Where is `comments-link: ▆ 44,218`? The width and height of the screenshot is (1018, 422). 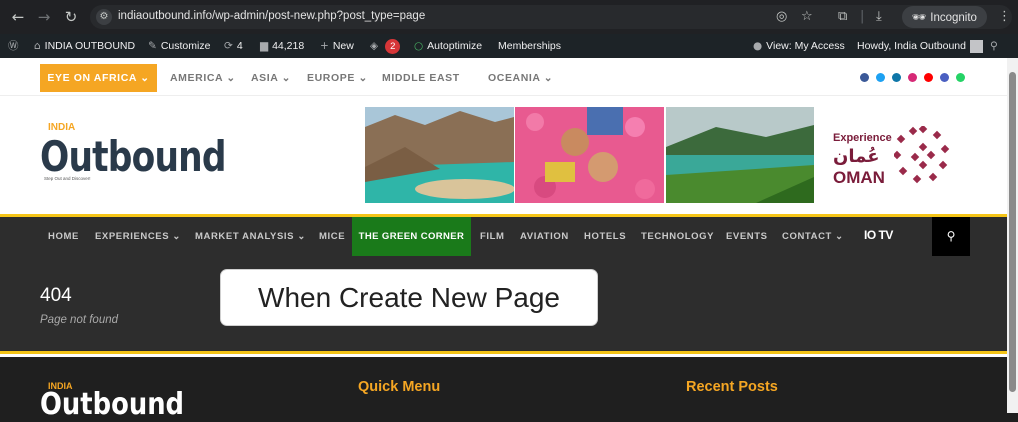 comments-link: ▆ 44,218 is located at coordinates (282, 46).